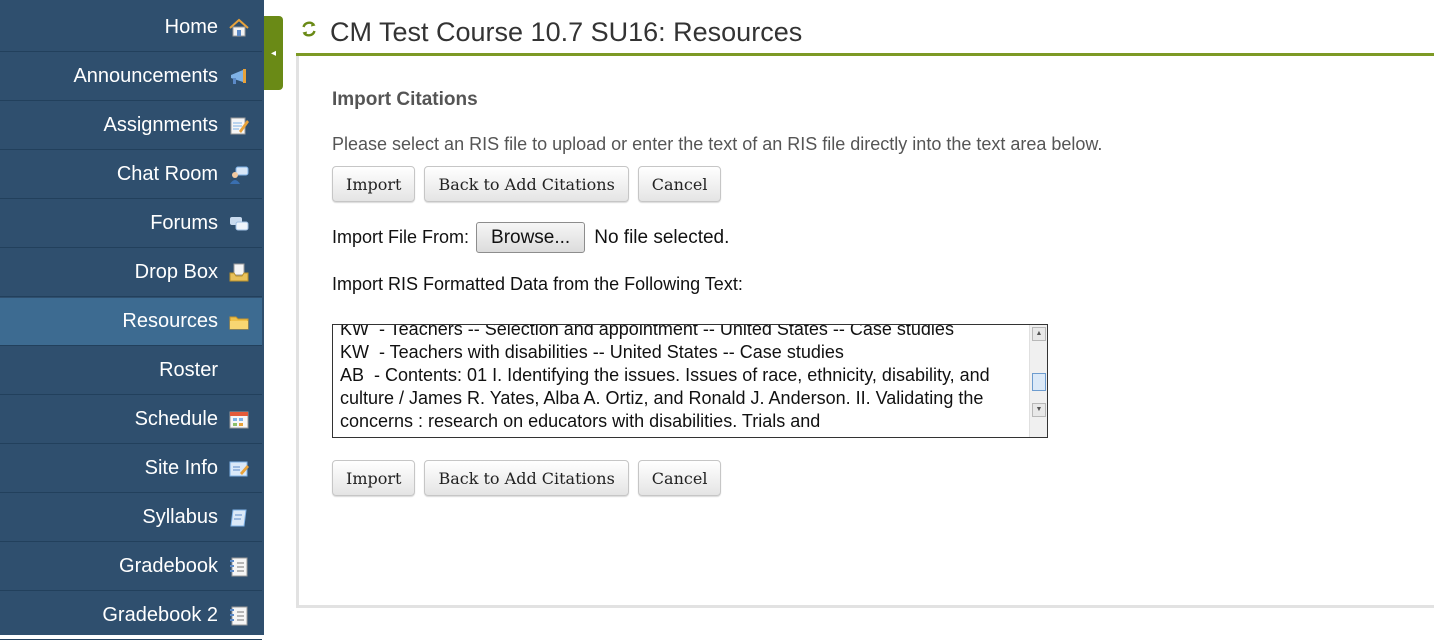 This screenshot has width=1434, height=640. What do you see at coordinates (131, 371) in the screenshot?
I see `sidebar-item-roster: Roster` at bounding box center [131, 371].